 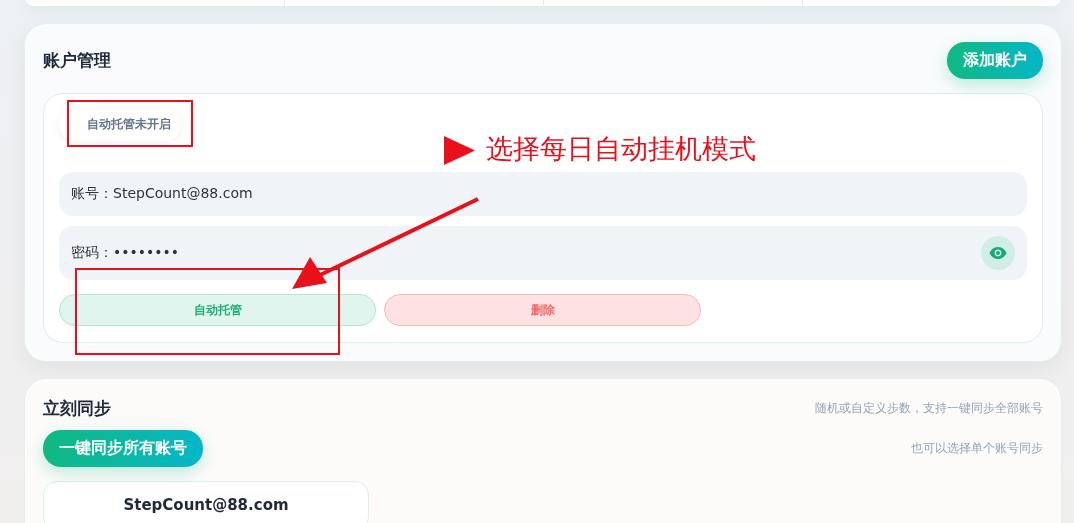 I want to click on triangle-icon, so click(x=459, y=150).